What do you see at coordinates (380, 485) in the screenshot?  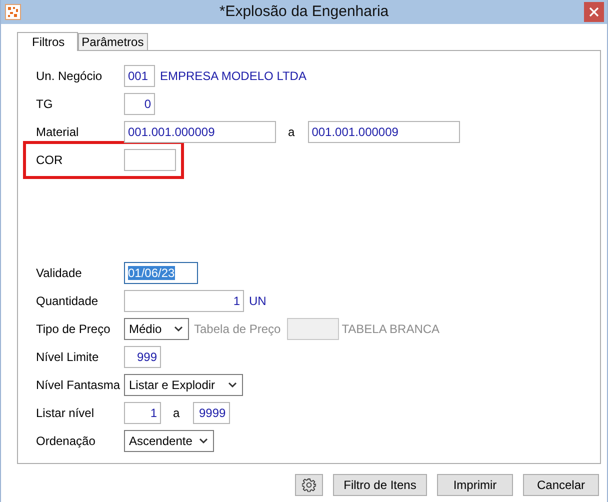 I see `action-button: Filtro de Itens` at bounding box center [380, 485].